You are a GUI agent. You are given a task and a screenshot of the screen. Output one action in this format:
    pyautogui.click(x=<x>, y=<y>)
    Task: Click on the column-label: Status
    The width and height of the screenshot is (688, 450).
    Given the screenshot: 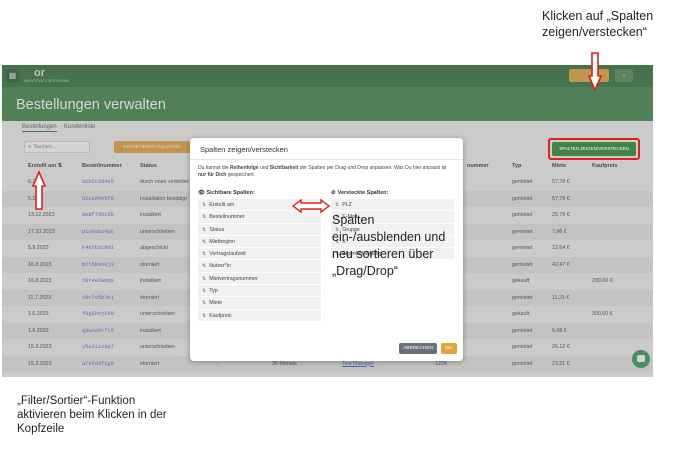 What is the action you would take?
    pyautogui.click(x=217, y=229)
    